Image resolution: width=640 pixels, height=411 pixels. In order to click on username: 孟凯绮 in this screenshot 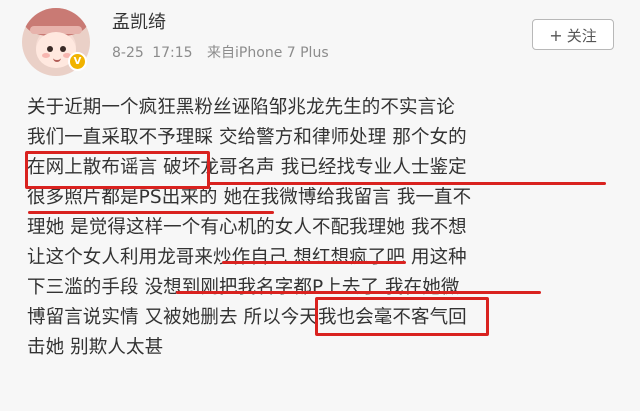, I will do `click(139, 23)`.